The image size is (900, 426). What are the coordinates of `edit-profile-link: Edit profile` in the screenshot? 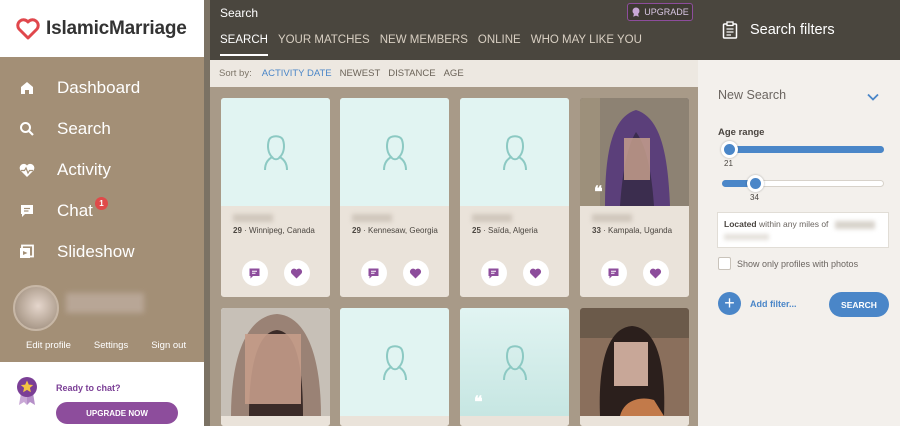 It's located at (48, 345).